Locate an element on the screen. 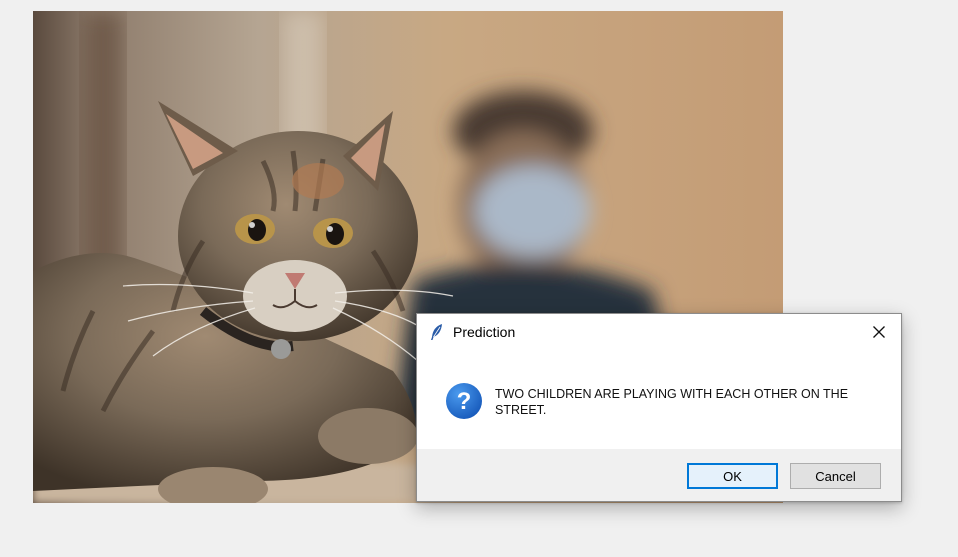  question-icon: ? is located at coordinates (464, 401).